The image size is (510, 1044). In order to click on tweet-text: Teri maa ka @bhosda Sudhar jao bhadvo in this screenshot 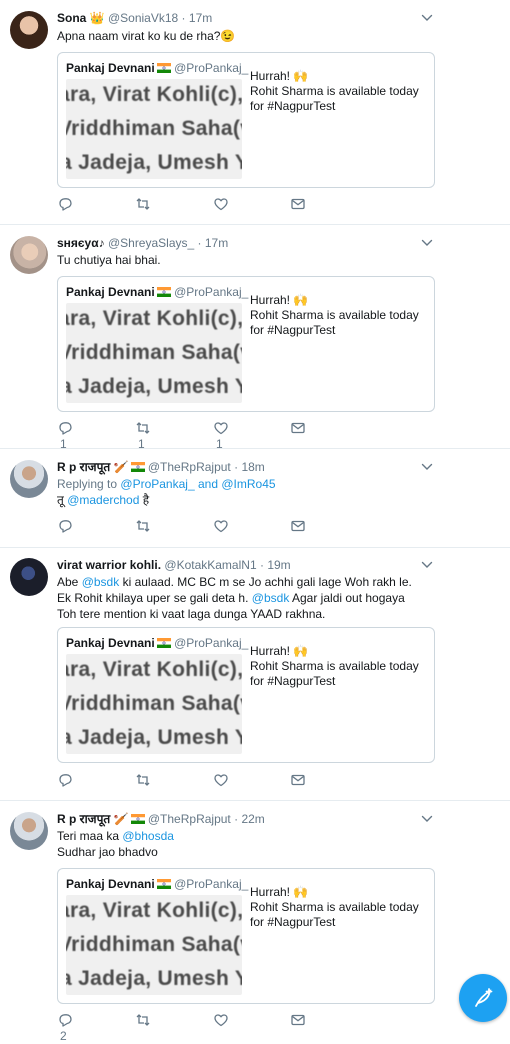, I will do `click(237, 844)`.